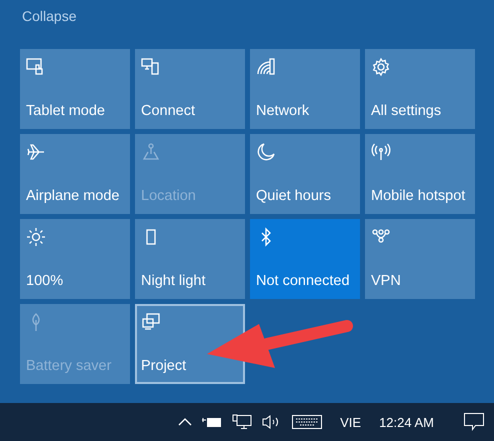  What do you see at coordinates (406, 422) in the screenshot?
I see `clock: 12:24 AM` at bounding box center [406, 422].